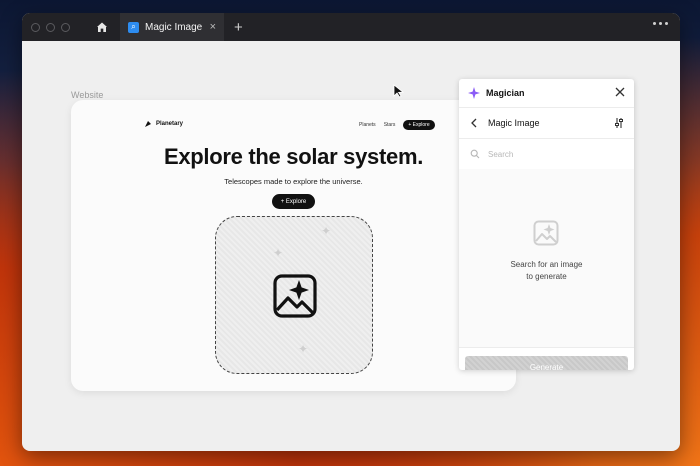 The width and height of the screenshot is (700, 466). Describe the element at coordinates (397, 125) in the screenshot. I see `site-nav: Planets Stars + Explore` at that location.